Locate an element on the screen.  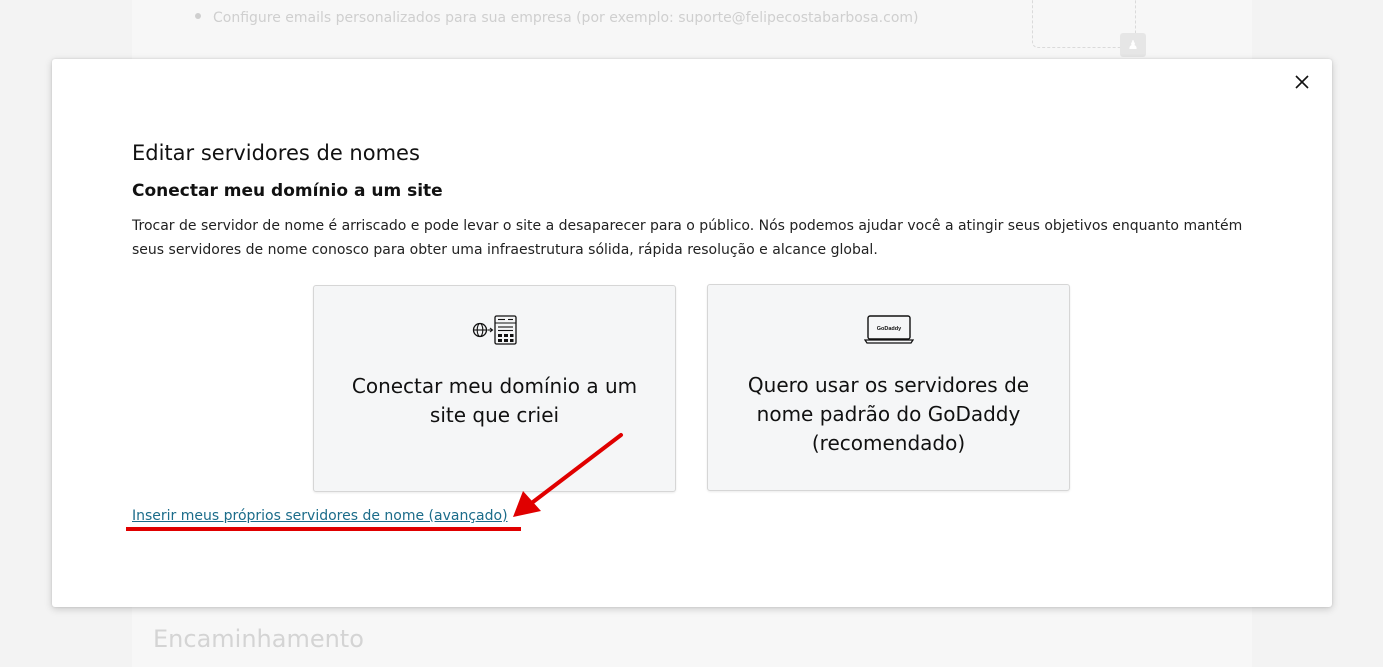
close-icon is located at coordinates (1302, 82).